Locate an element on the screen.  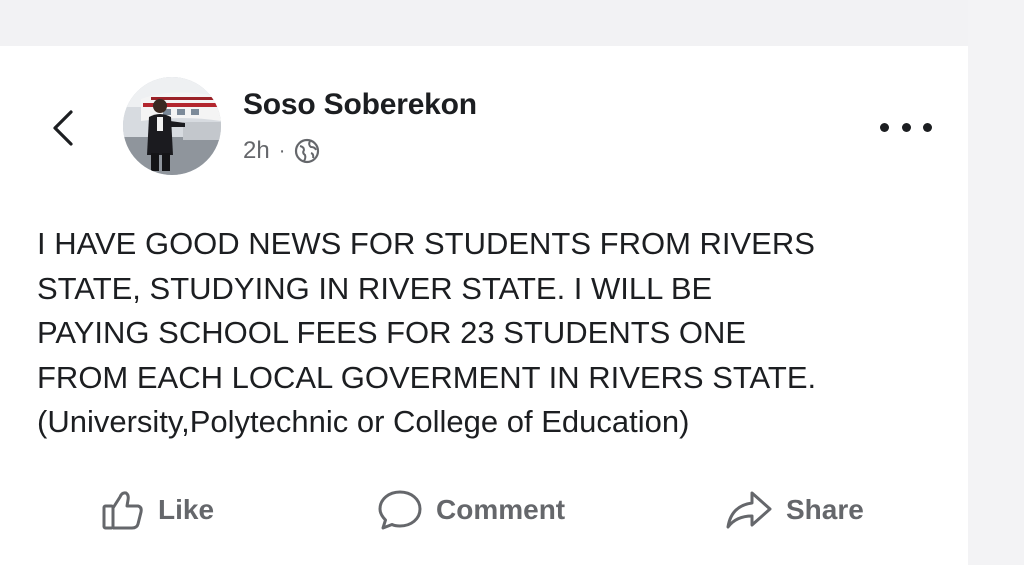
globe-icon is located at coordinates (307, 151).